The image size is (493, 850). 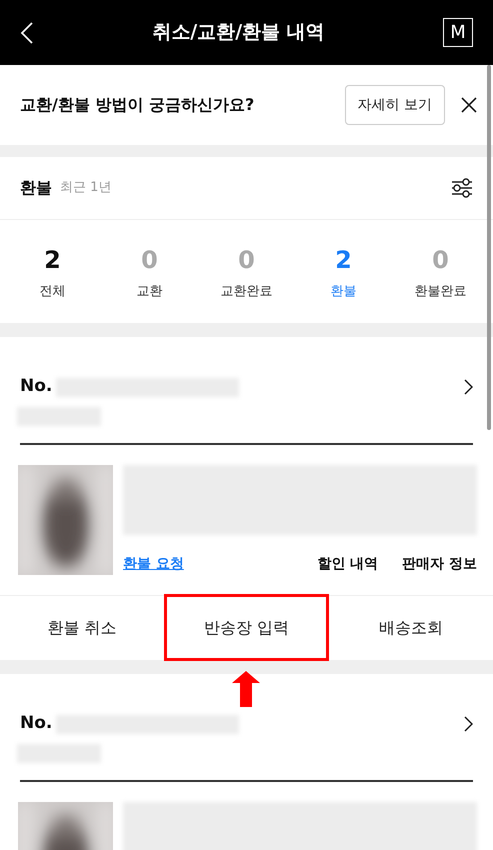 What do you see at coordinates (343, 272) in the screenshot?
I see `status-tab: 2 환불` at bounding box center [343, 272].